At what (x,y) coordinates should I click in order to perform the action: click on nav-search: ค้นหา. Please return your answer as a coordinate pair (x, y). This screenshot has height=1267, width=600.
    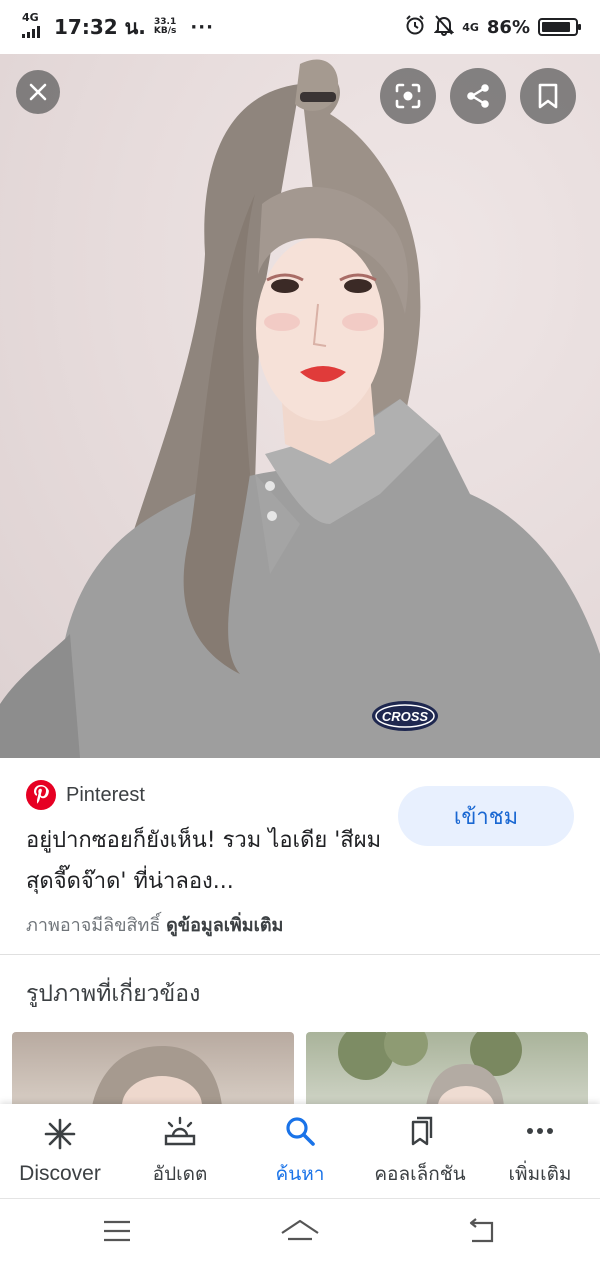
    Looking at the image, I should click on (300, 1151).